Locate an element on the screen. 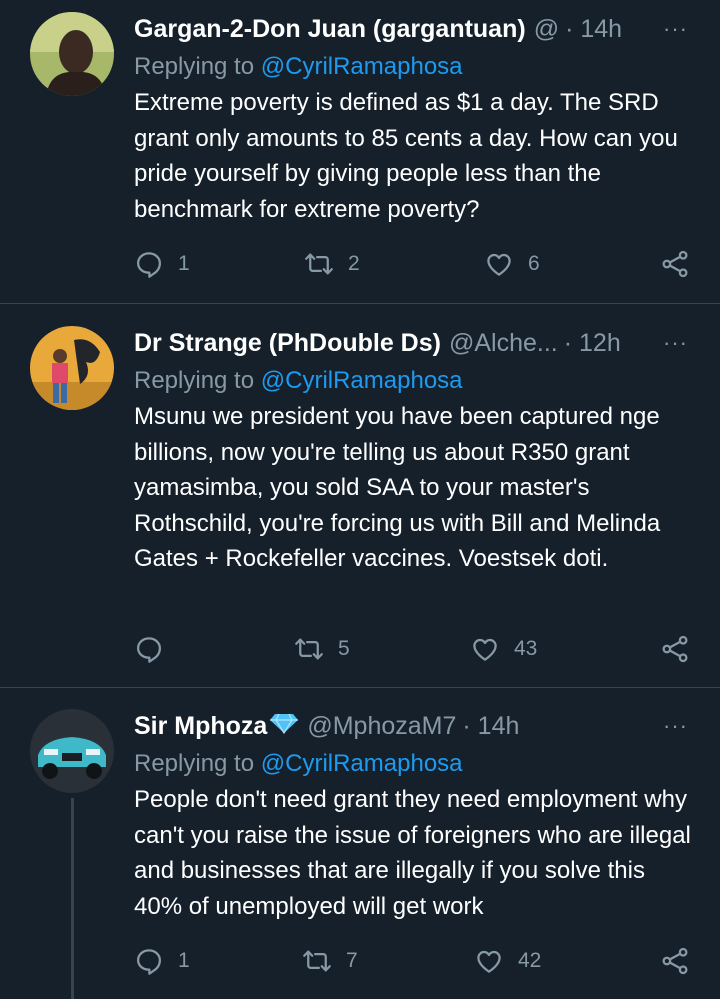 The width and height of the screenshot is (720, 999). retweet-button: 5 is located at coordinates (322, 649).